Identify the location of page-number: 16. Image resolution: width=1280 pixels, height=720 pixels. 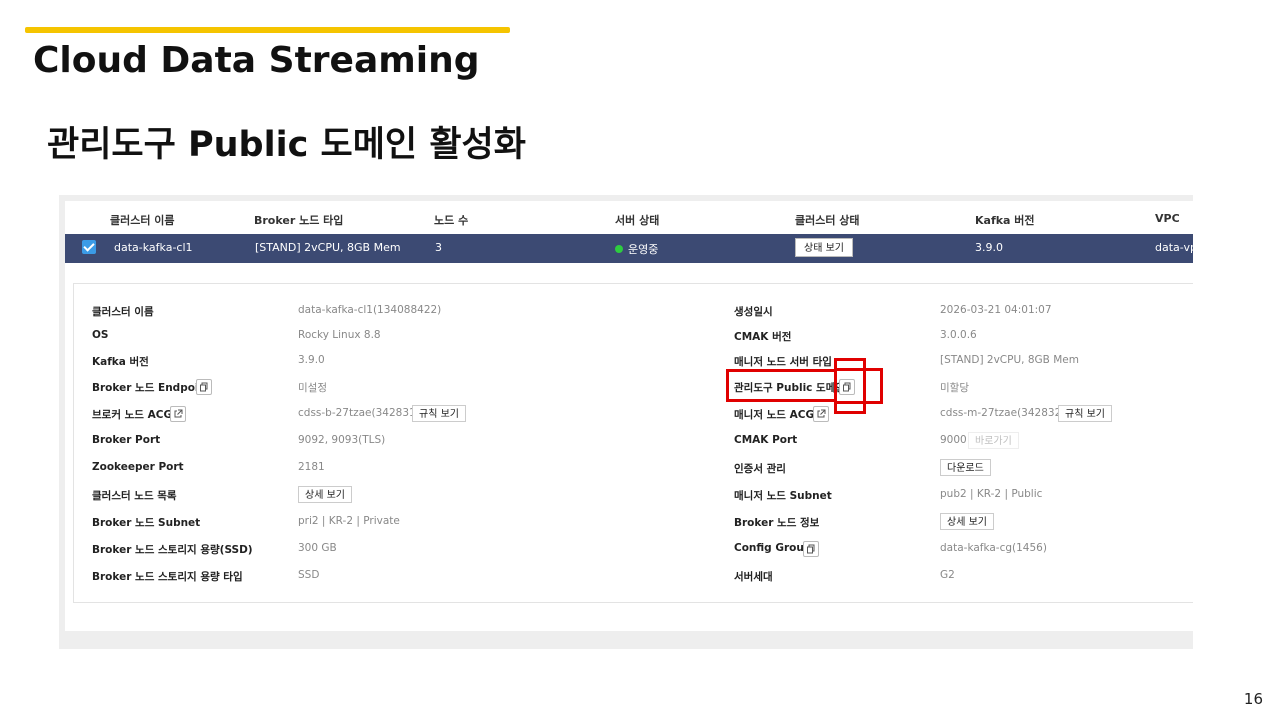
(1253, 699).